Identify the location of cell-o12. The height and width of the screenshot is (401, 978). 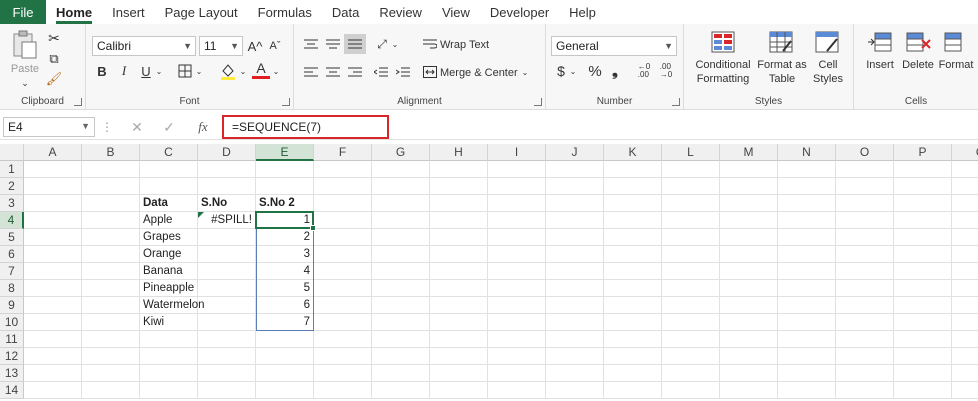
(865, 356).